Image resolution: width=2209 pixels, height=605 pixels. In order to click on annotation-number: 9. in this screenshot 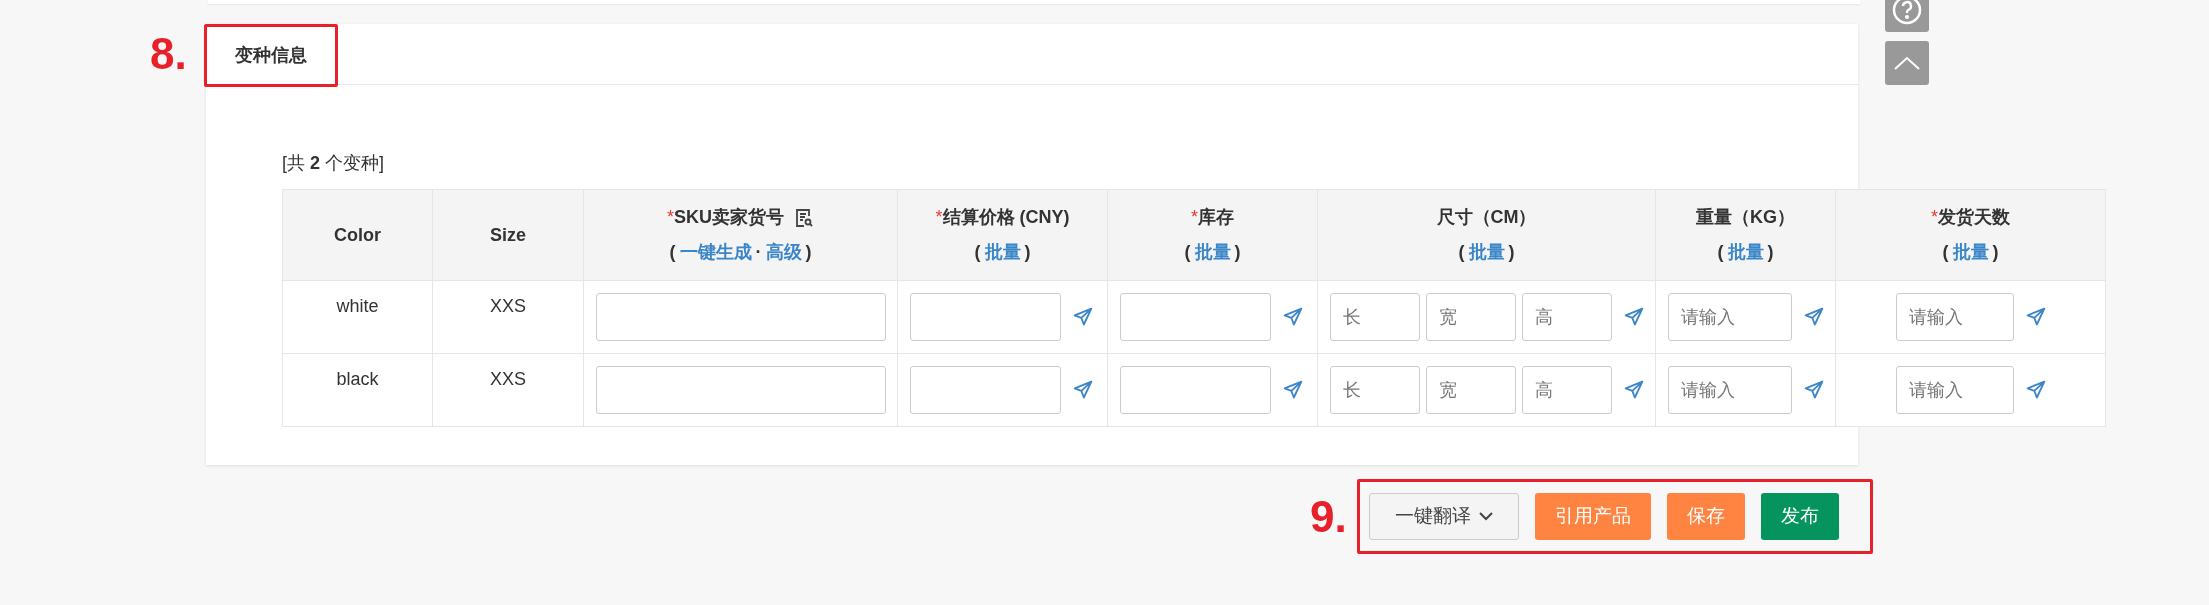, I will do `click(1329, 516)`.